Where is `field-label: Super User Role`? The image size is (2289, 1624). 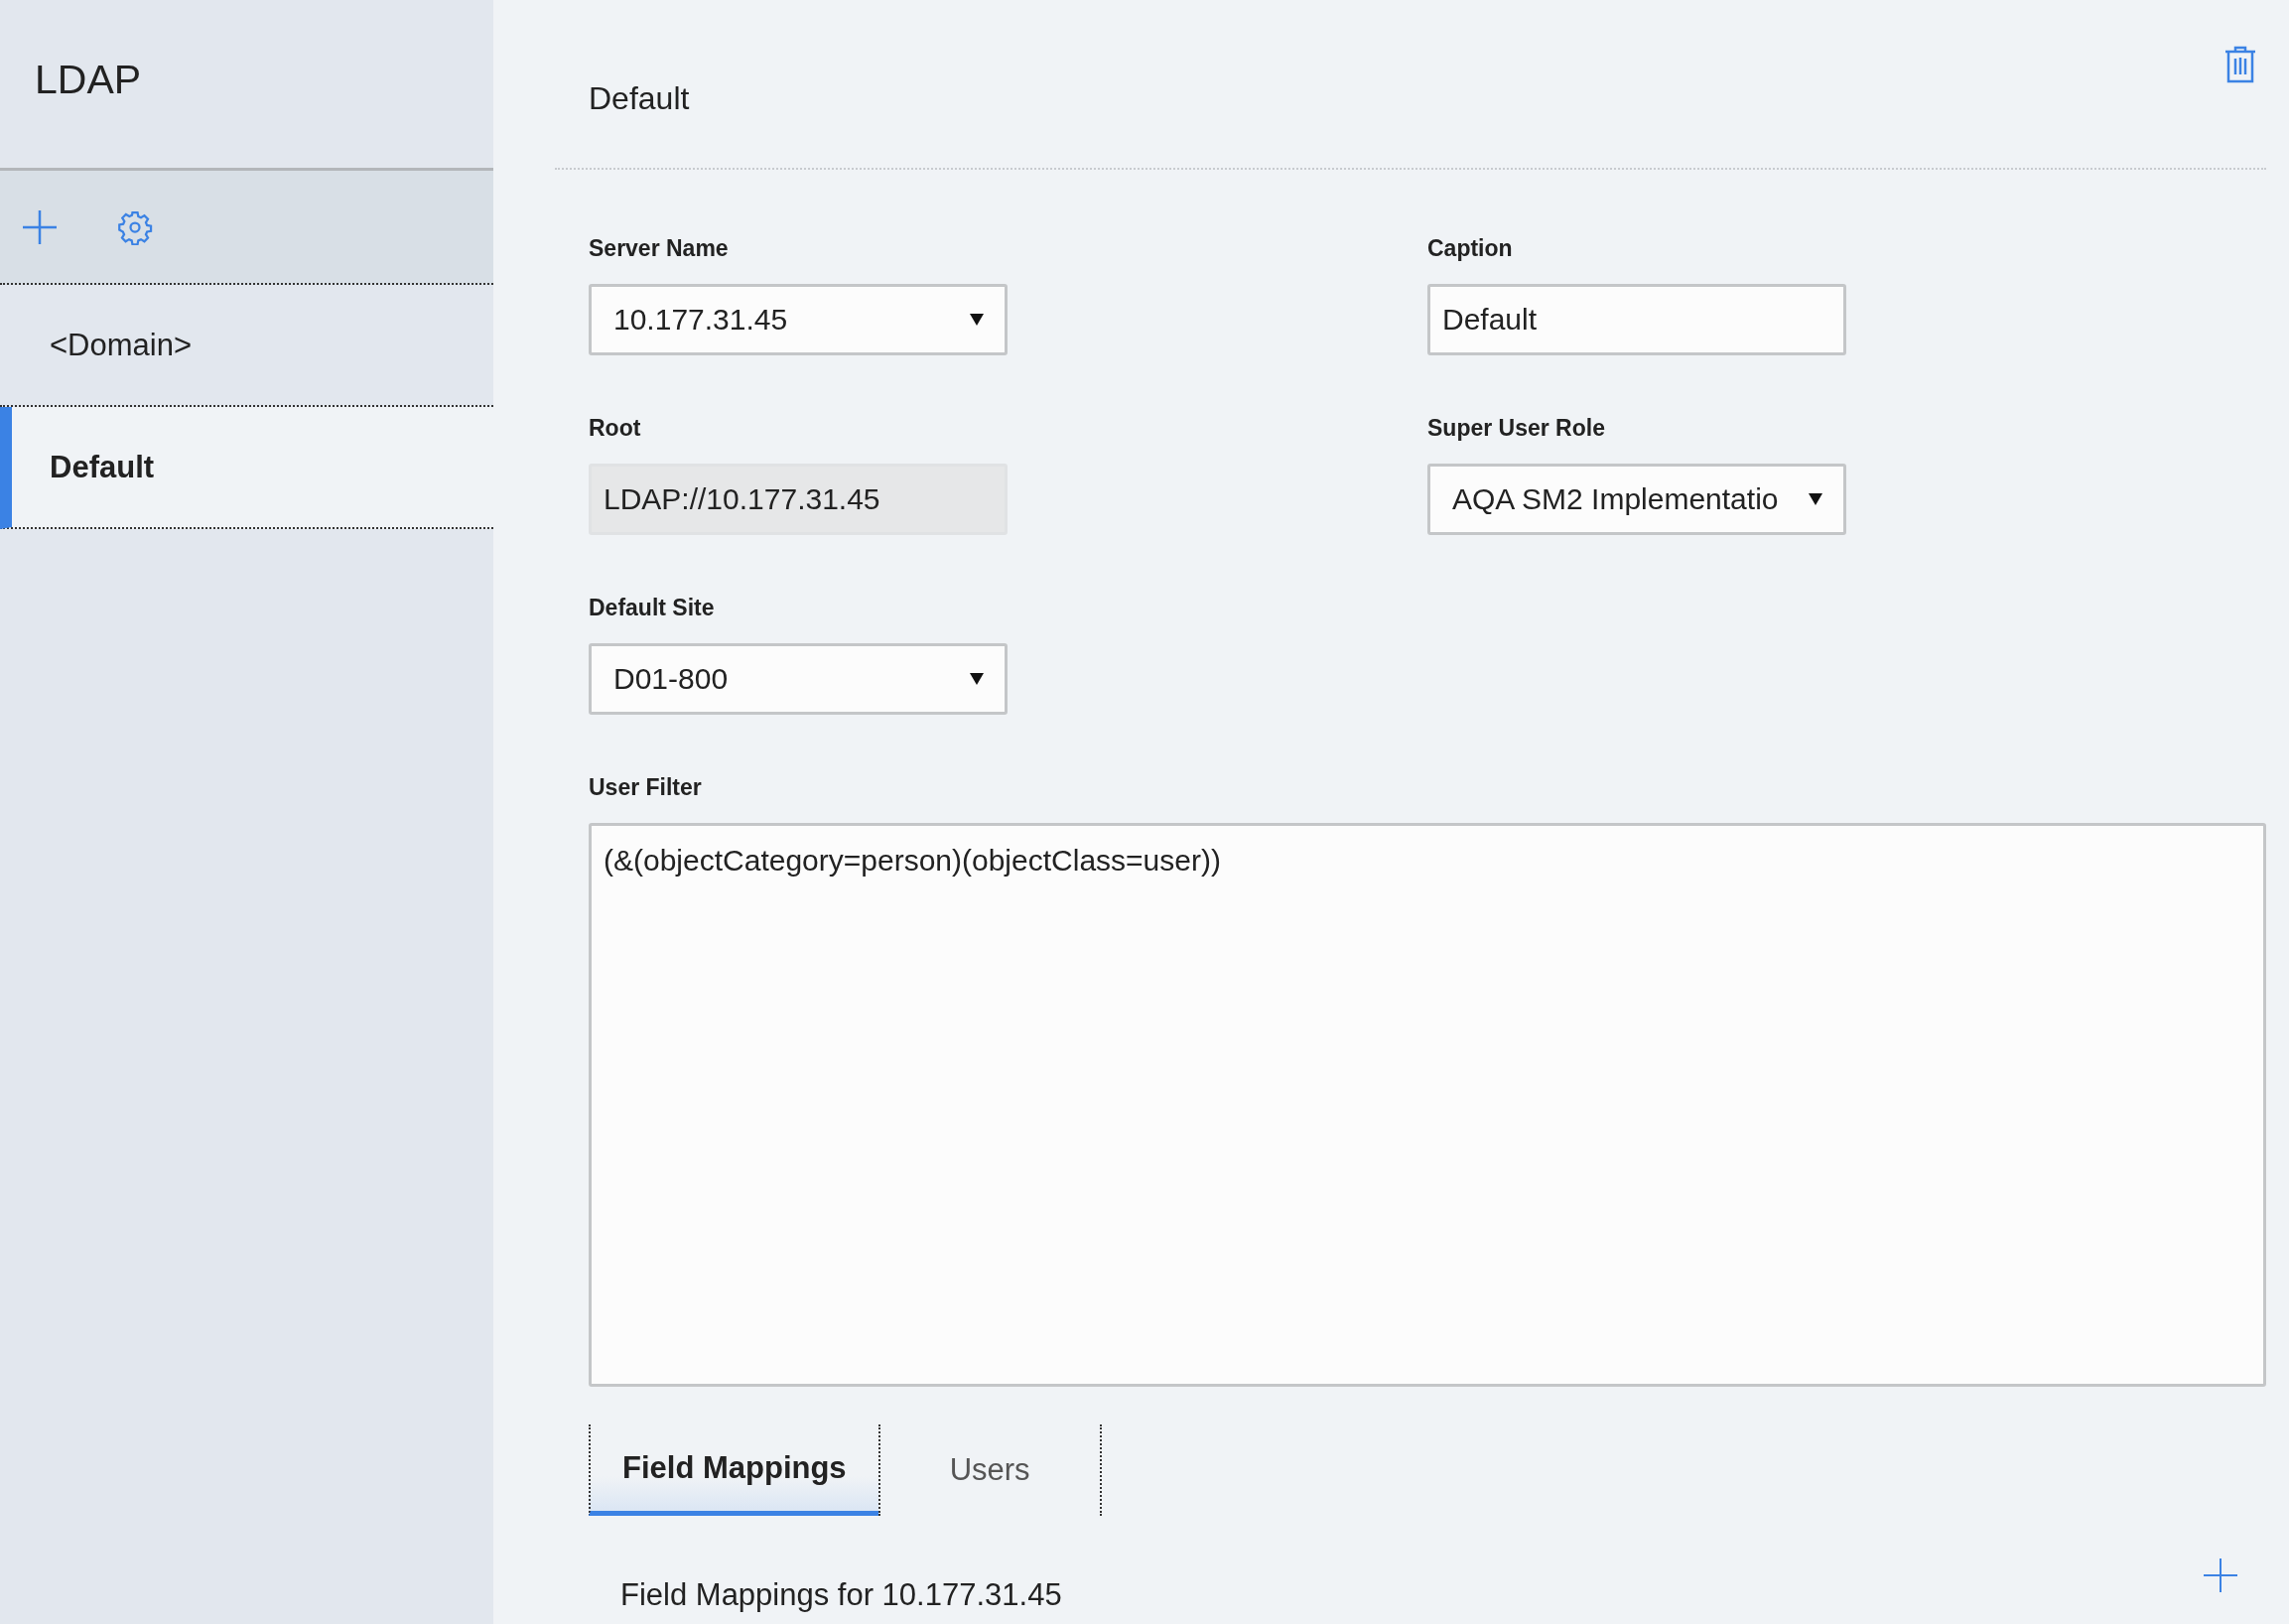
field-label: Super User Role is located at coordinates (1516, 428).